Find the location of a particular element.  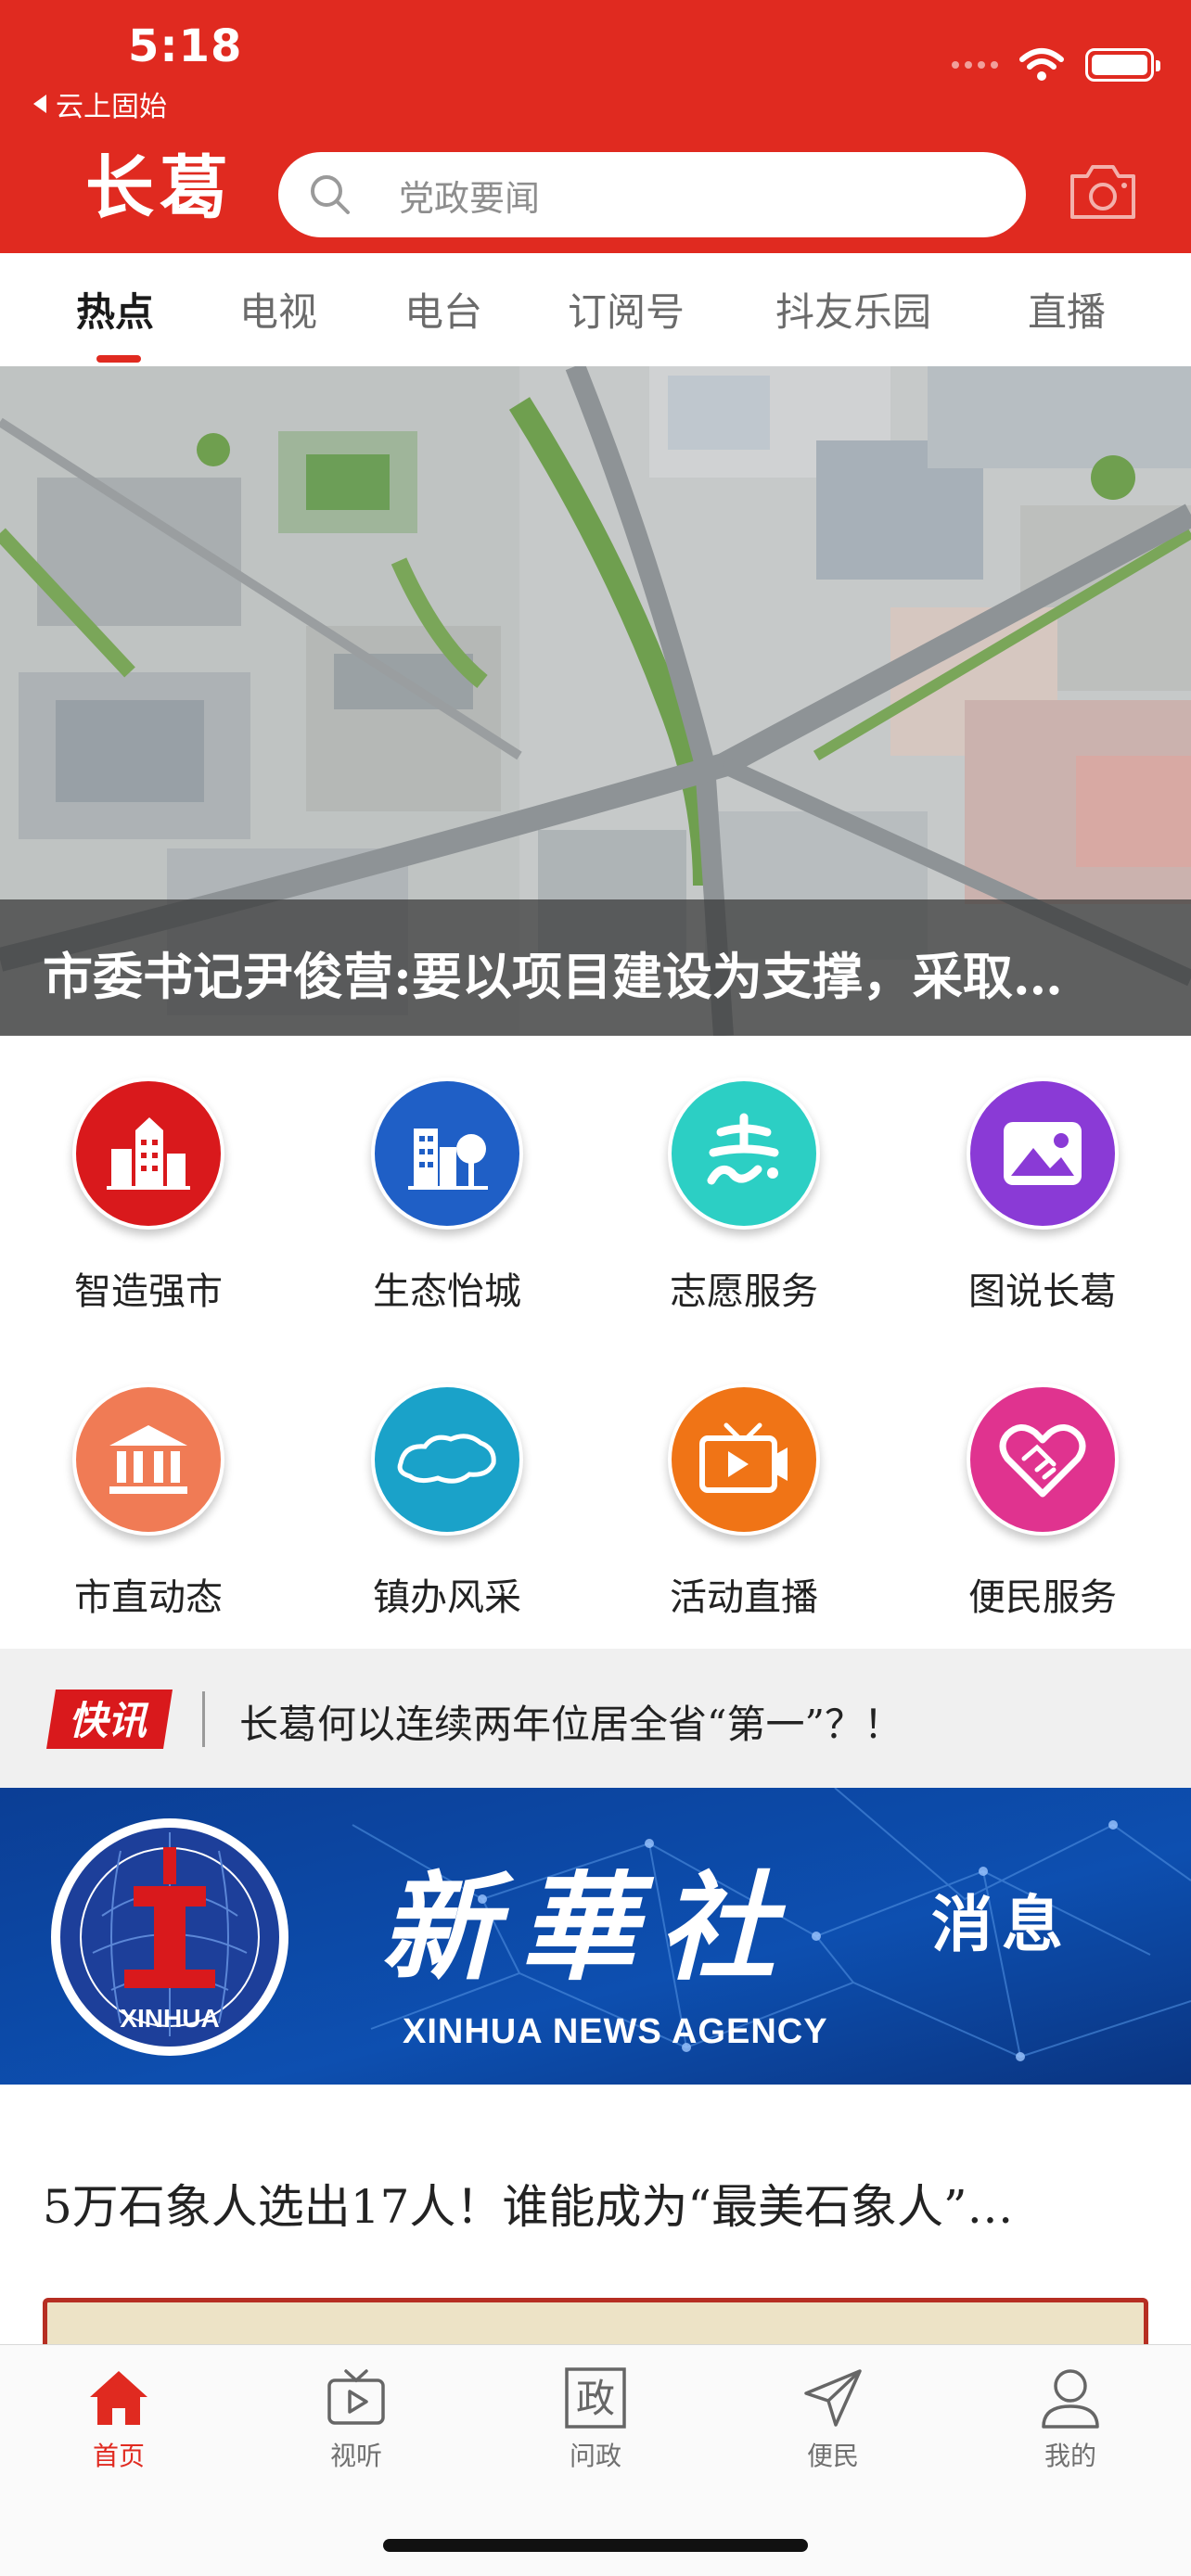

news-flash-badge: 快讯 is located at coordinates (109, 1719).